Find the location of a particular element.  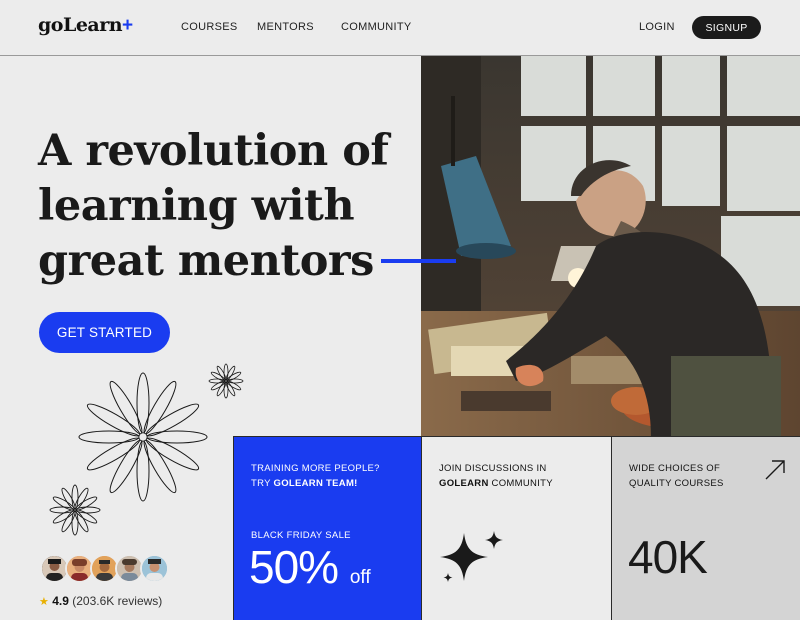

sale-value: 50% off is located at coordinates (310, 567).